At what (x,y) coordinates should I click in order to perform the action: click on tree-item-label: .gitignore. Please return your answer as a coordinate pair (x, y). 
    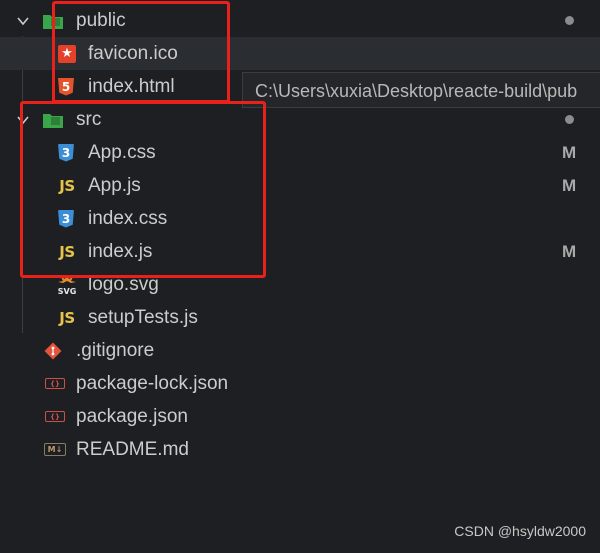
    Looking at the image, I should click on (115, 350).